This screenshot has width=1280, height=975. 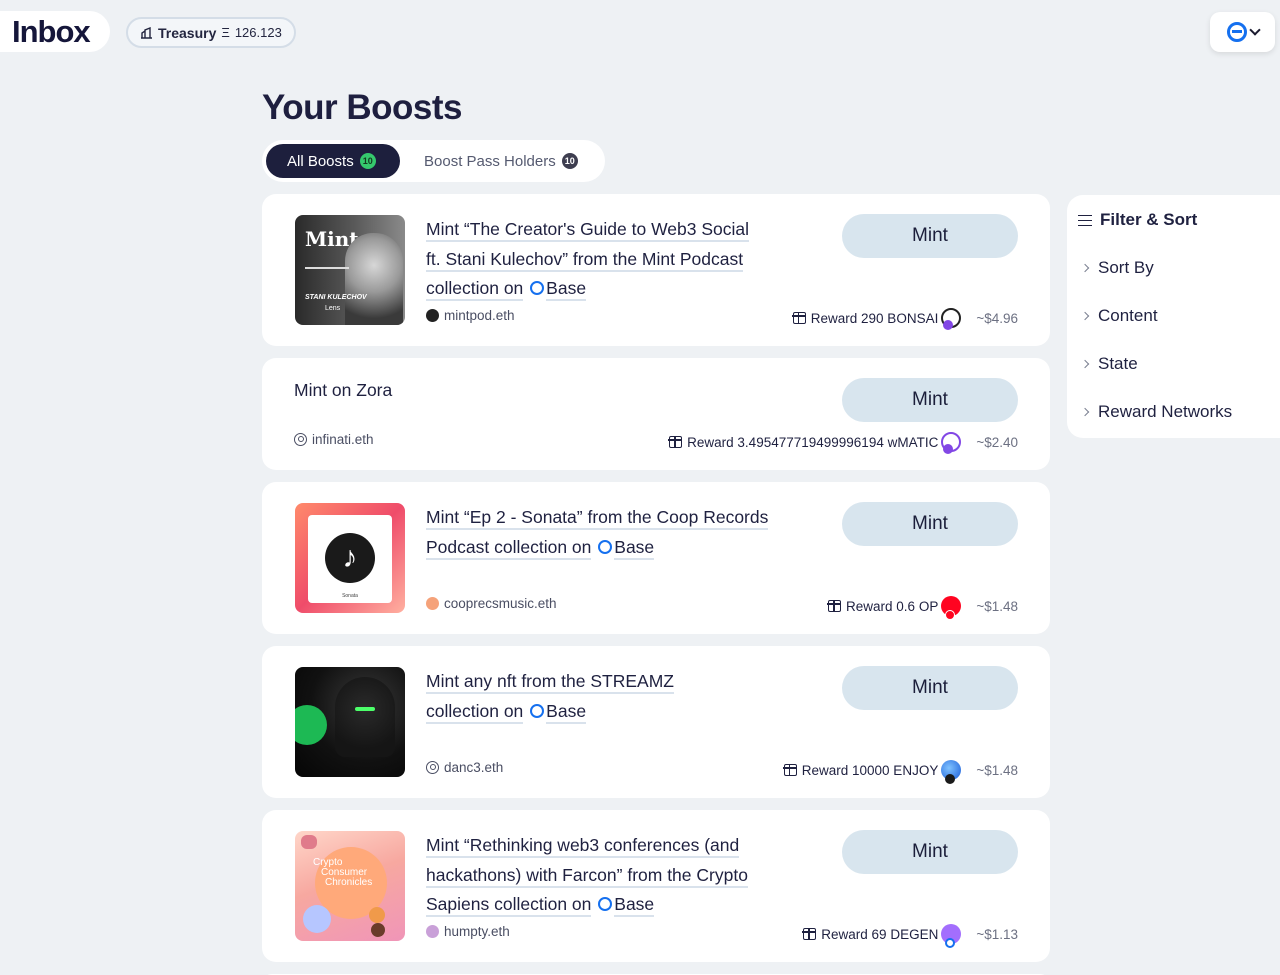 I want to click on filter-option-label: Content, so click(x=1128, y=315).